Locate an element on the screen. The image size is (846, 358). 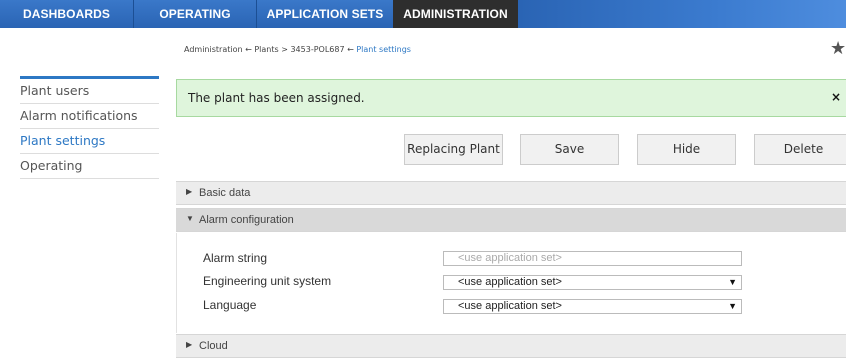
section-basic-data-label: Basic data is located at coordinates (225, 193).